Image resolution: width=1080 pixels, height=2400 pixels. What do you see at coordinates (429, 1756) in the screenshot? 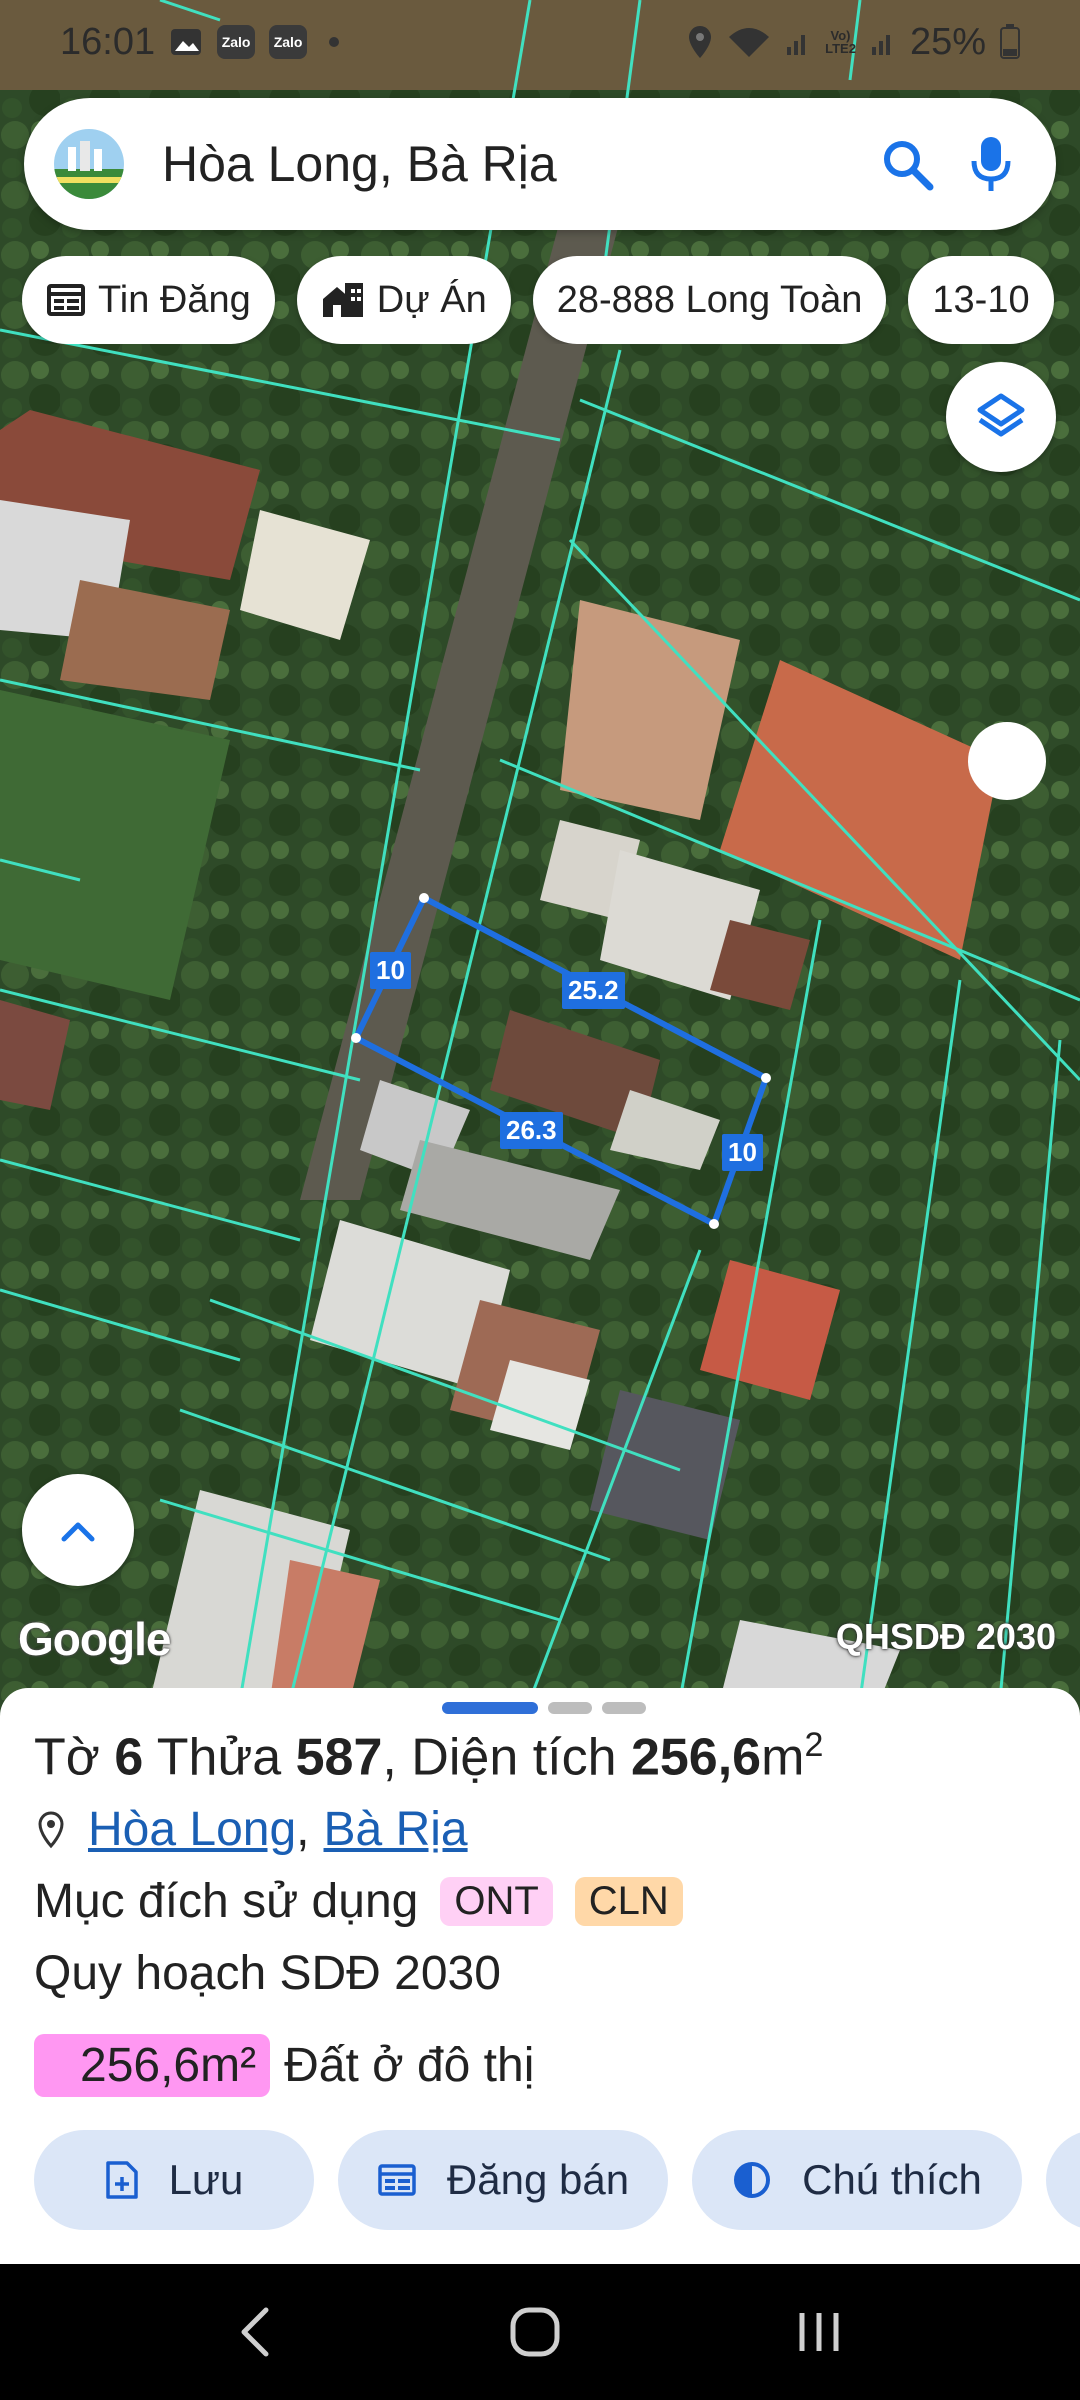
I see `parcel-title: Tờ 6 Thửa 587, Diện tích 256,6m2` at bounding box center [429, 1756].